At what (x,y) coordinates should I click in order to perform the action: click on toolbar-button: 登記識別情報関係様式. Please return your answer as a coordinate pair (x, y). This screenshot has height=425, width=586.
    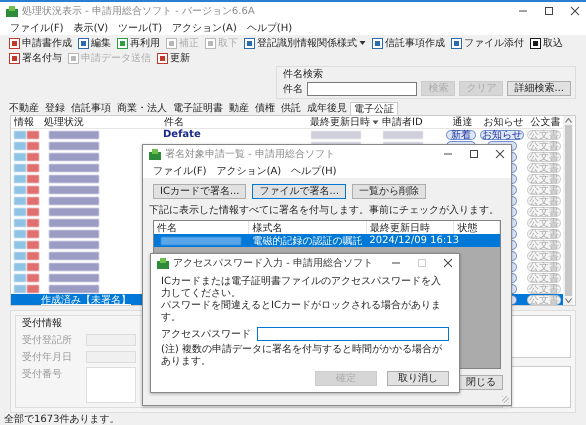
    Looking at the image, I should click on (305, 43).